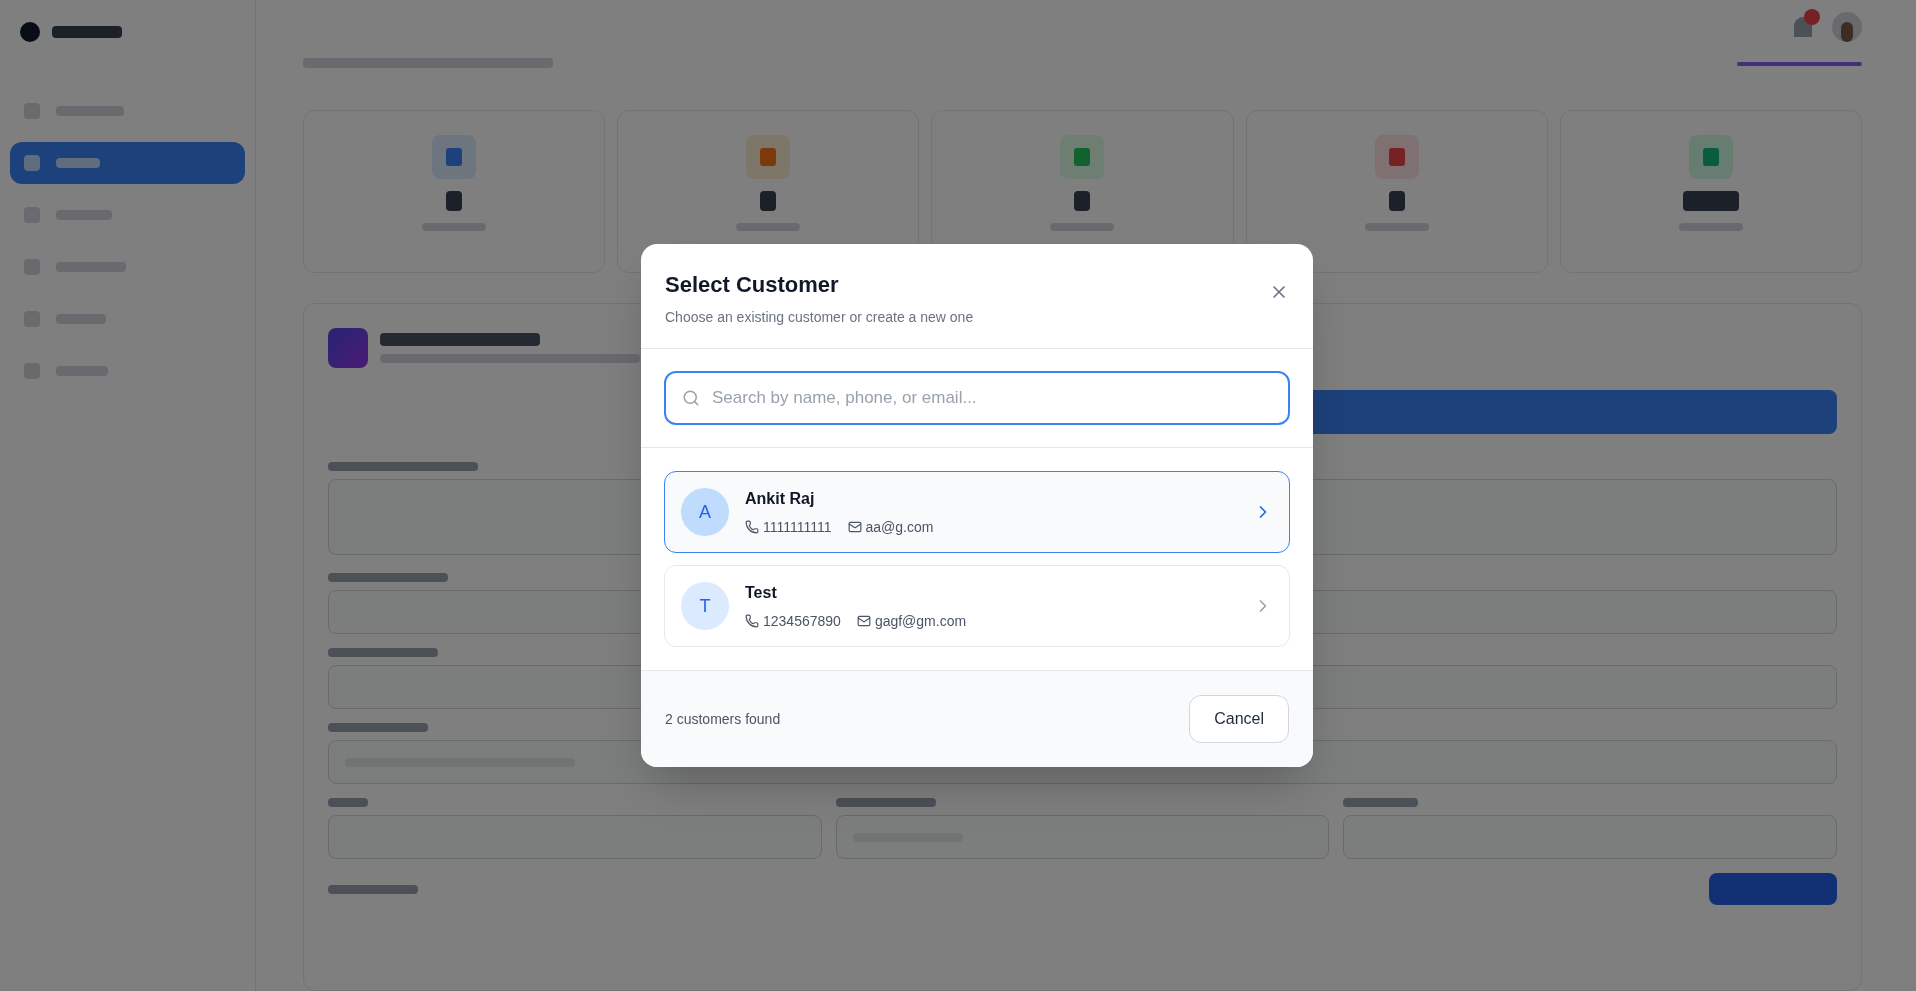 This screenshot has height=991, width=1916. I want to click on cancel-button: Cancel, so click(1239, 719).